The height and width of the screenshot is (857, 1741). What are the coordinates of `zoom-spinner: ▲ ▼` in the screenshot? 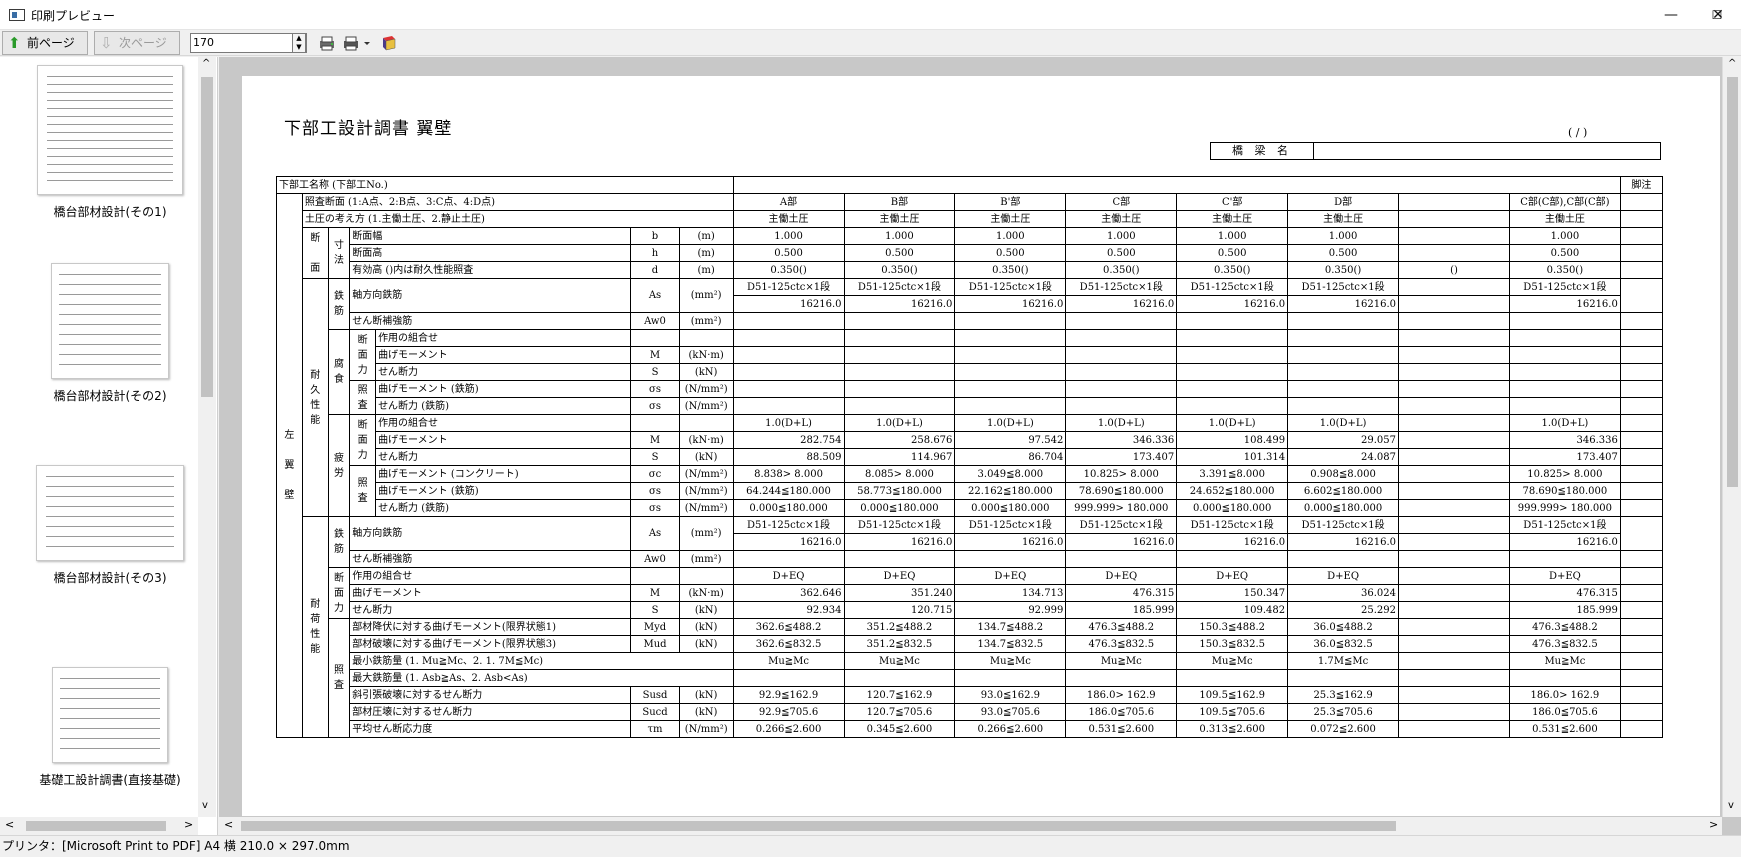 It's located at (299, 43).